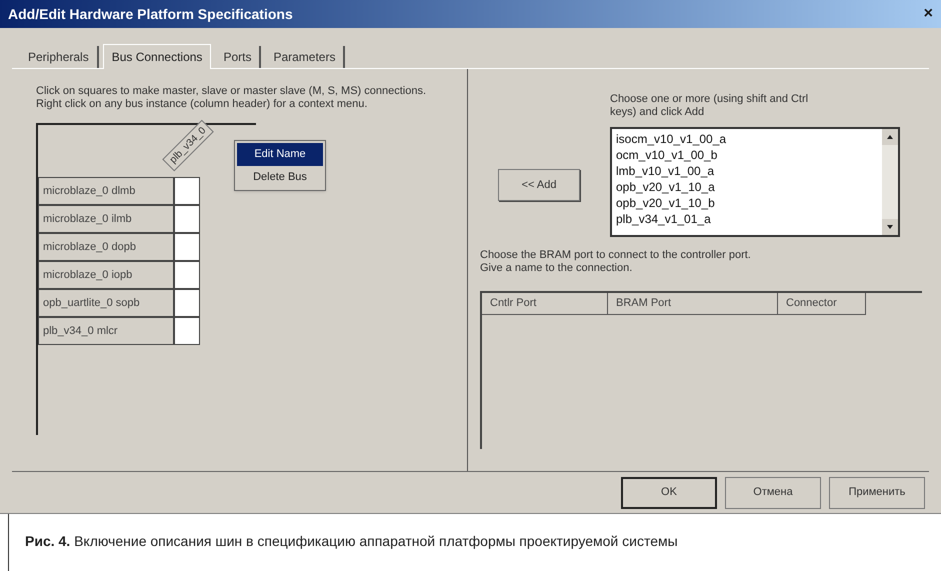  Describe the element at coordinates (238, 57) in the screenshot. I see `tab: Ports` at that location.